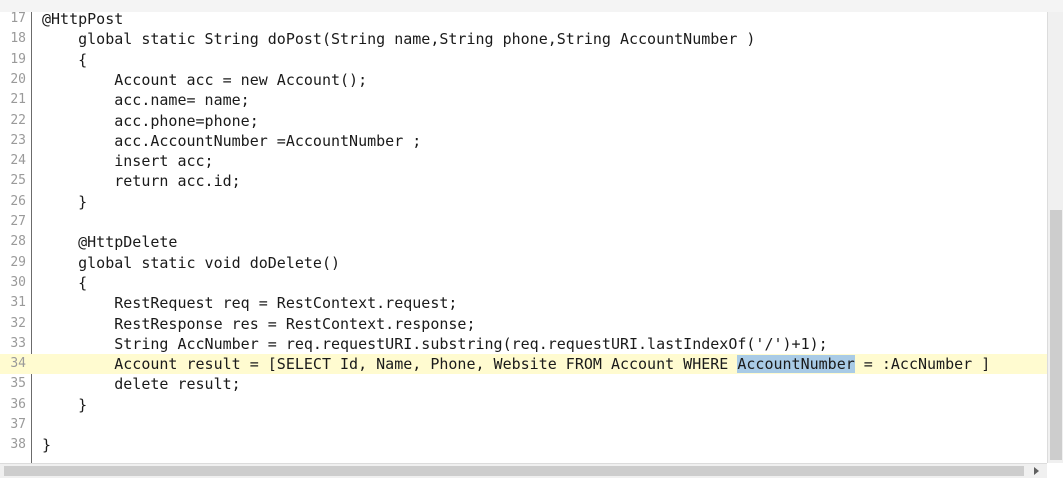  What do you see at coordinates (205, 79) in the screenshot?
I see `code-text: Account acc = new Account();` at bounding box center [205, 79].